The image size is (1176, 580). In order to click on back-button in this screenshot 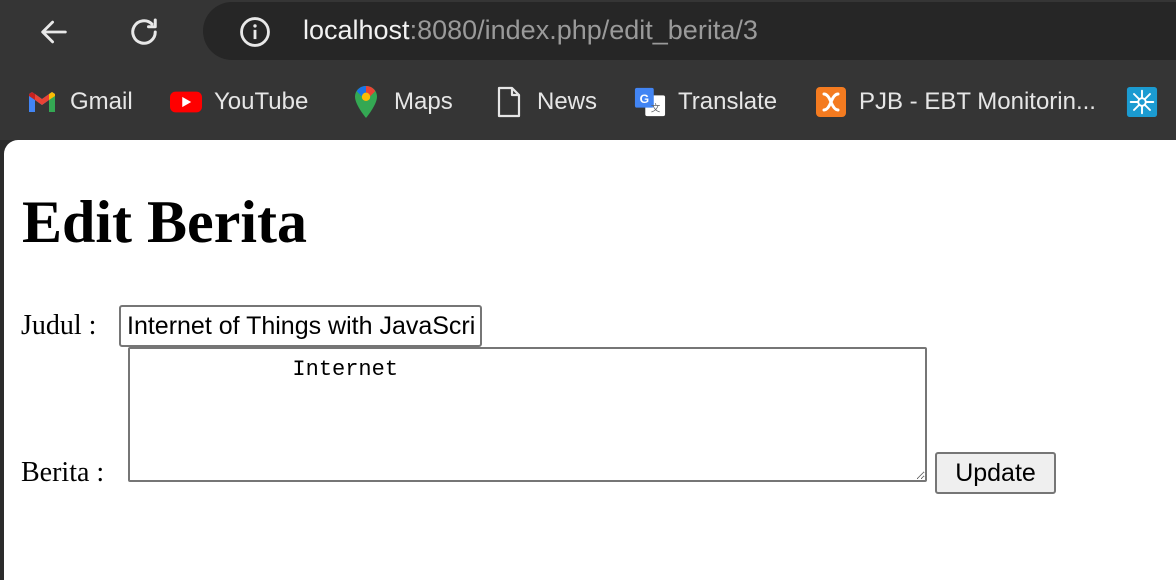, I will do `click(54, 32)`.